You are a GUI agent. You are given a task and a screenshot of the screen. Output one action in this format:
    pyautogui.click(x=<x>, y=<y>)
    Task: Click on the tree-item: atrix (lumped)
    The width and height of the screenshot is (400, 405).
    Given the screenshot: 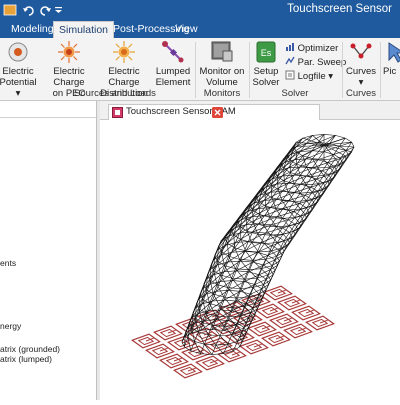 What is the action you would take?
    pyautogui.click(x=26, y=359)
    